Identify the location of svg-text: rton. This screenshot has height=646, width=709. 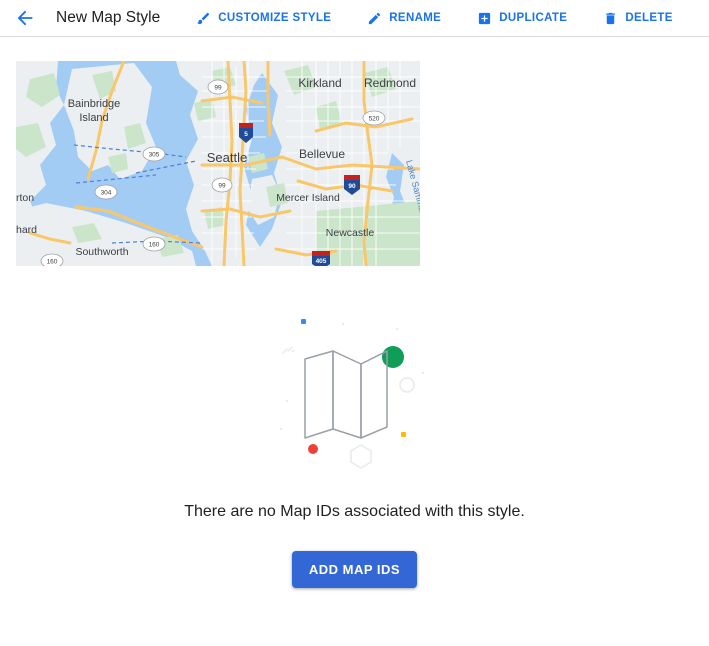
(25, 198).